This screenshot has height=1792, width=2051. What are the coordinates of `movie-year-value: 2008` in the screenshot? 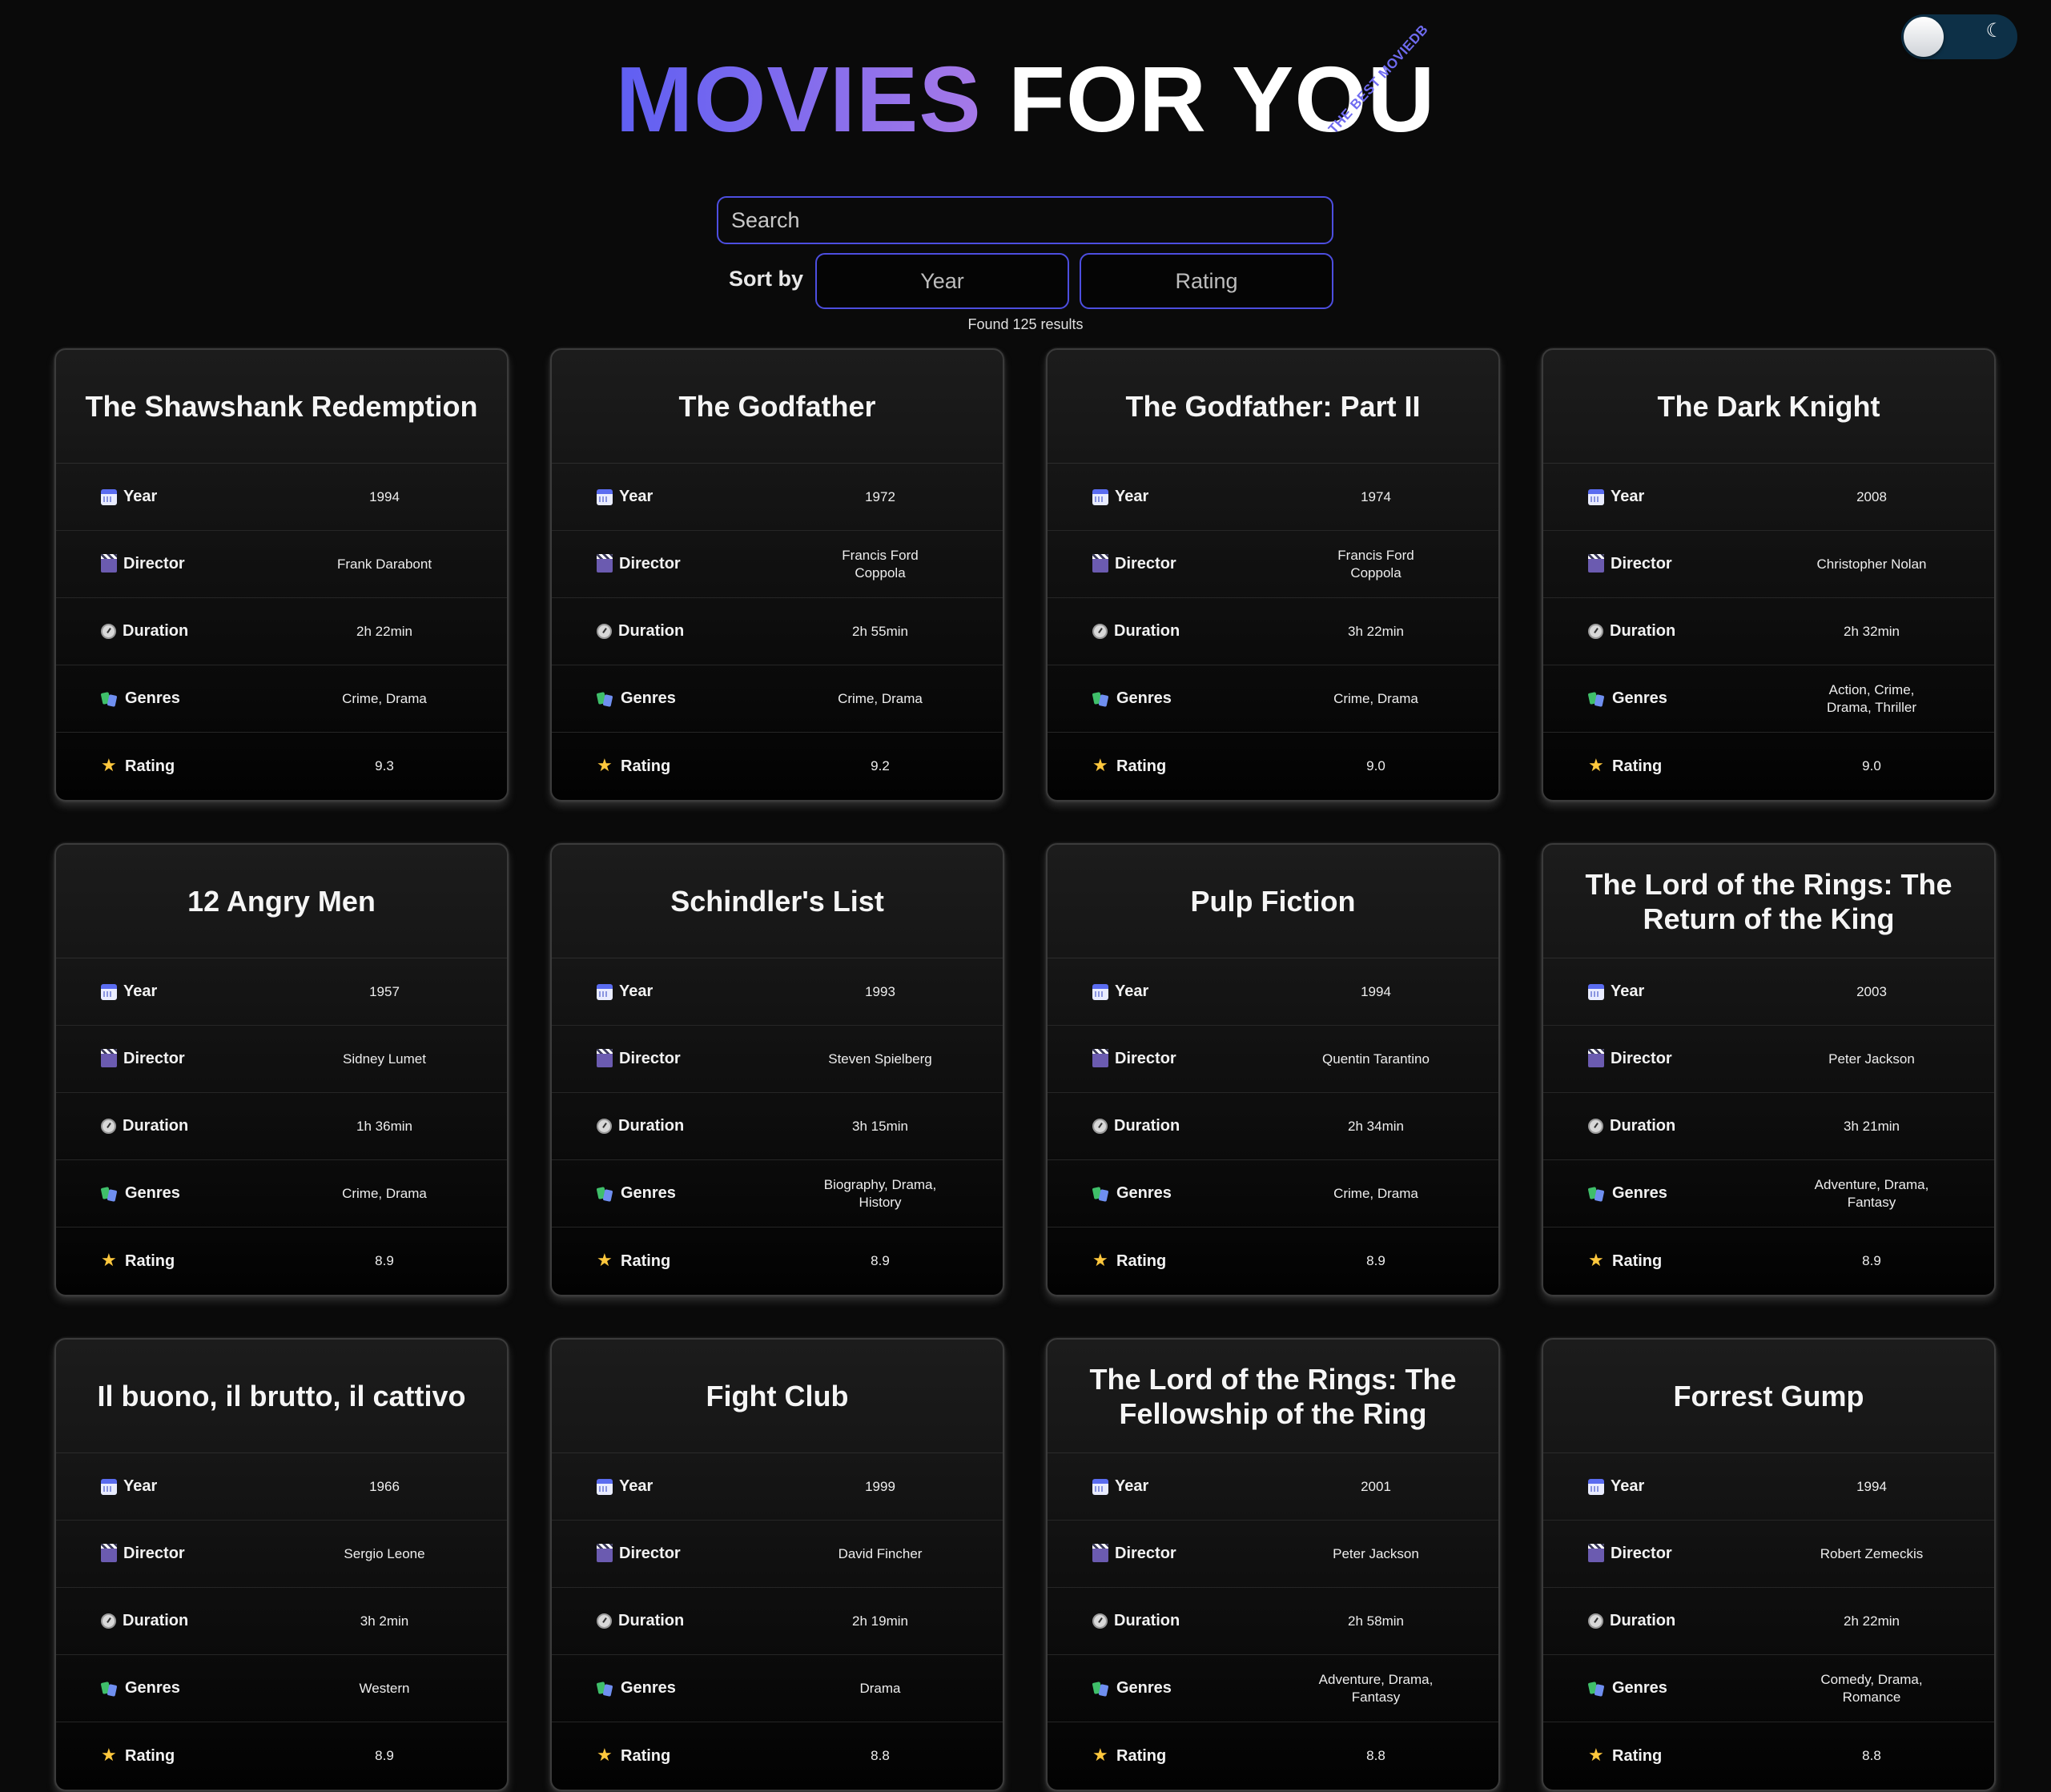 It's located at (1871, 496).